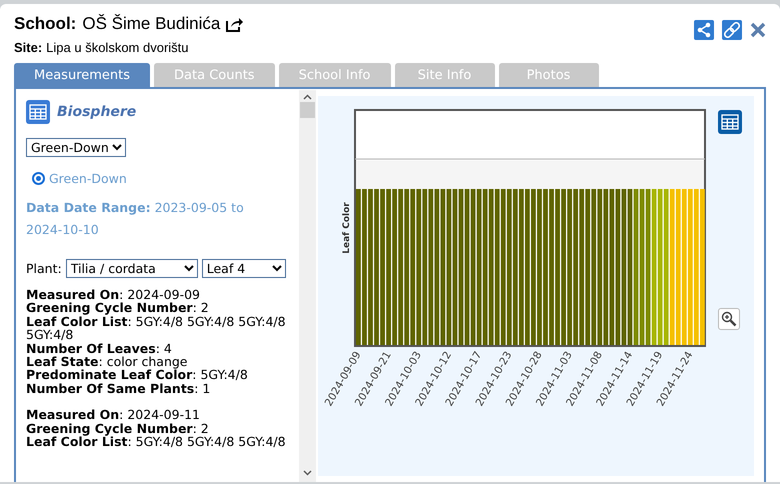 This screenshot has height=484, width=780. Describe the element at coordinates (28, 47) in the screenshot. I see `site-label: Site:` at that location.